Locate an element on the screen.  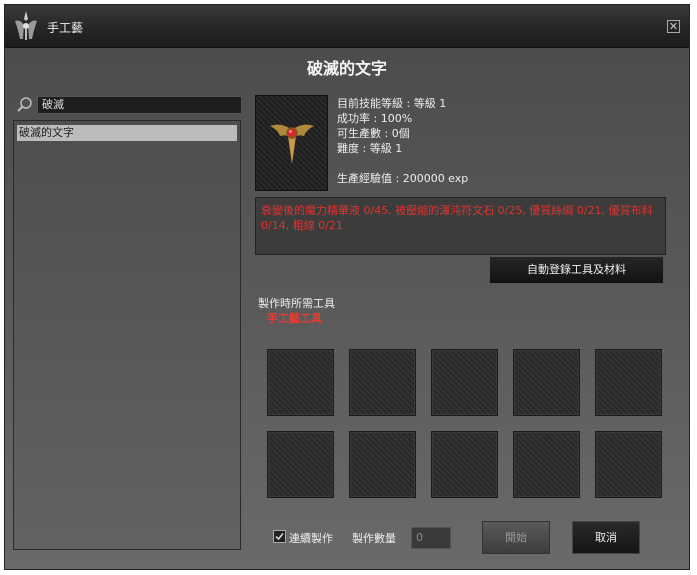
title-bar: 手工藝 ✕ is located at coordinates (347, 26).